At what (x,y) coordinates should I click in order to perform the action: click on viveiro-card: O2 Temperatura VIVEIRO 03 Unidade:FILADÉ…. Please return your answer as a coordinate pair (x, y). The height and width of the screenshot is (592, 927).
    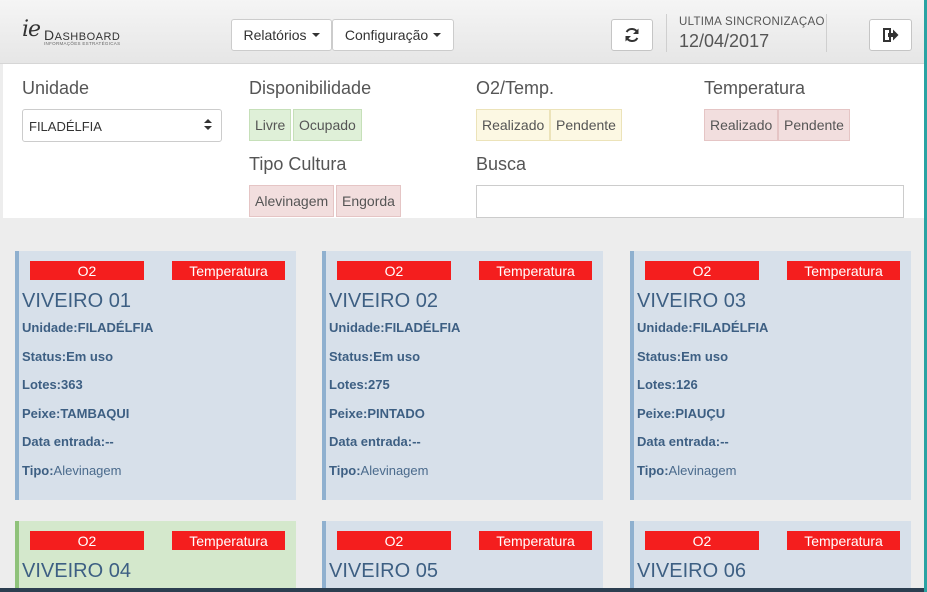
    Looking at the image, I should click on (770, 375).